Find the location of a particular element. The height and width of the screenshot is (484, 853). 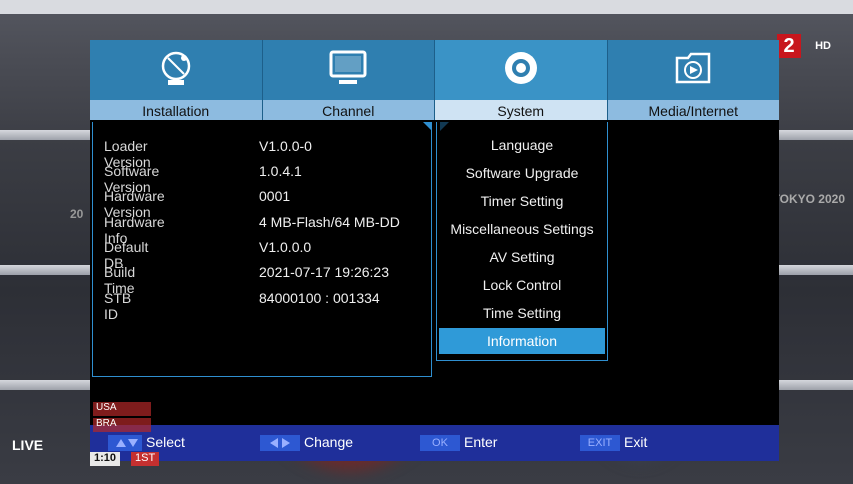

round-timer: 1:10 is located at coordinates (105, 459).